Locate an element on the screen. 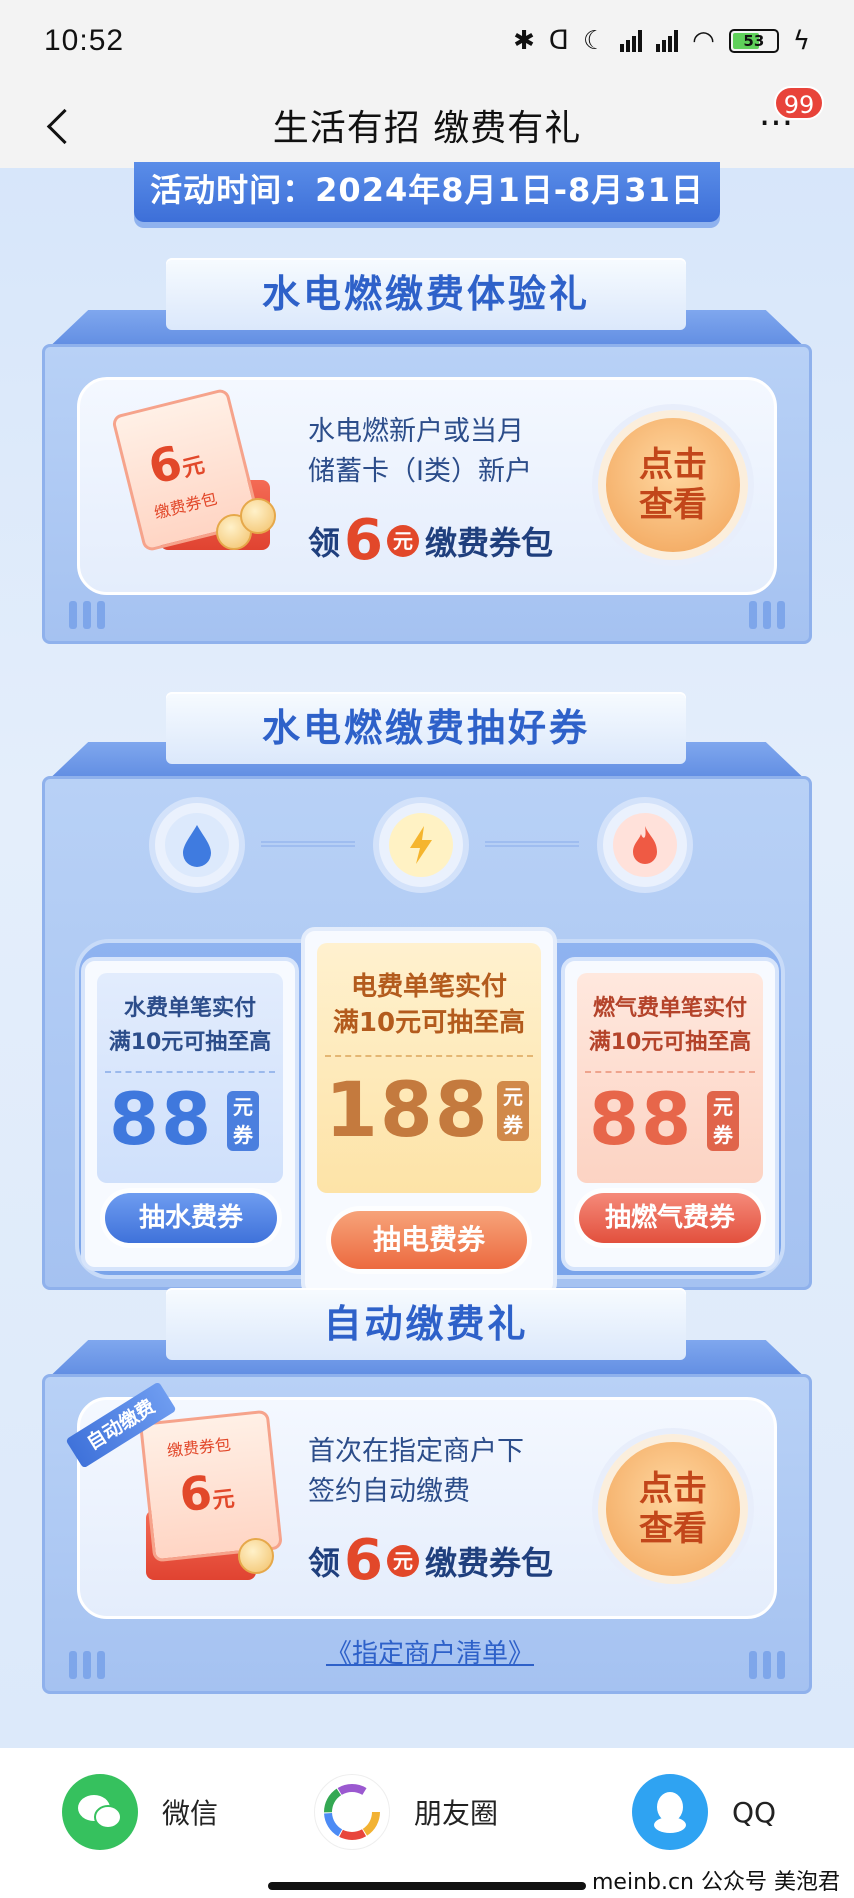 Image resolution: width=854 pixels, height=1898 pixels. moments-label: 朋友圈 is located at coordinates (456, 1813).